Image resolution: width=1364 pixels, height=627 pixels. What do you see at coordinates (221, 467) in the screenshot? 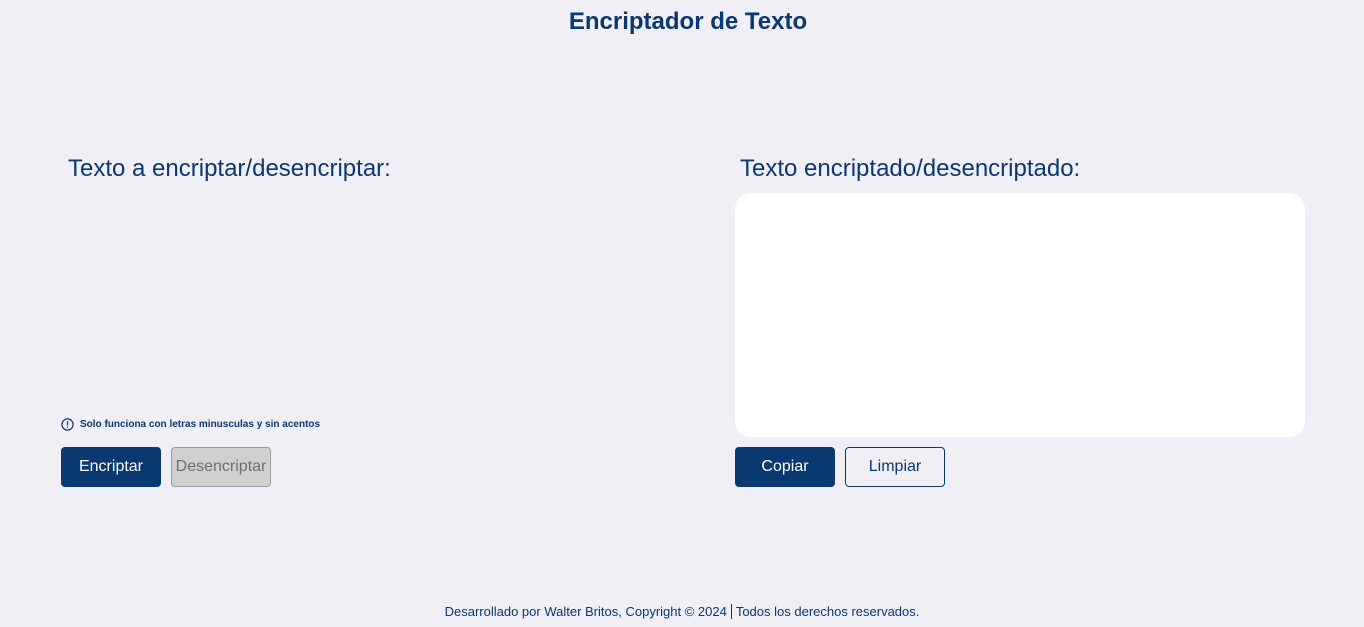
I see `decrypt-button: Desencriptar` at bounding box center [221, 467].